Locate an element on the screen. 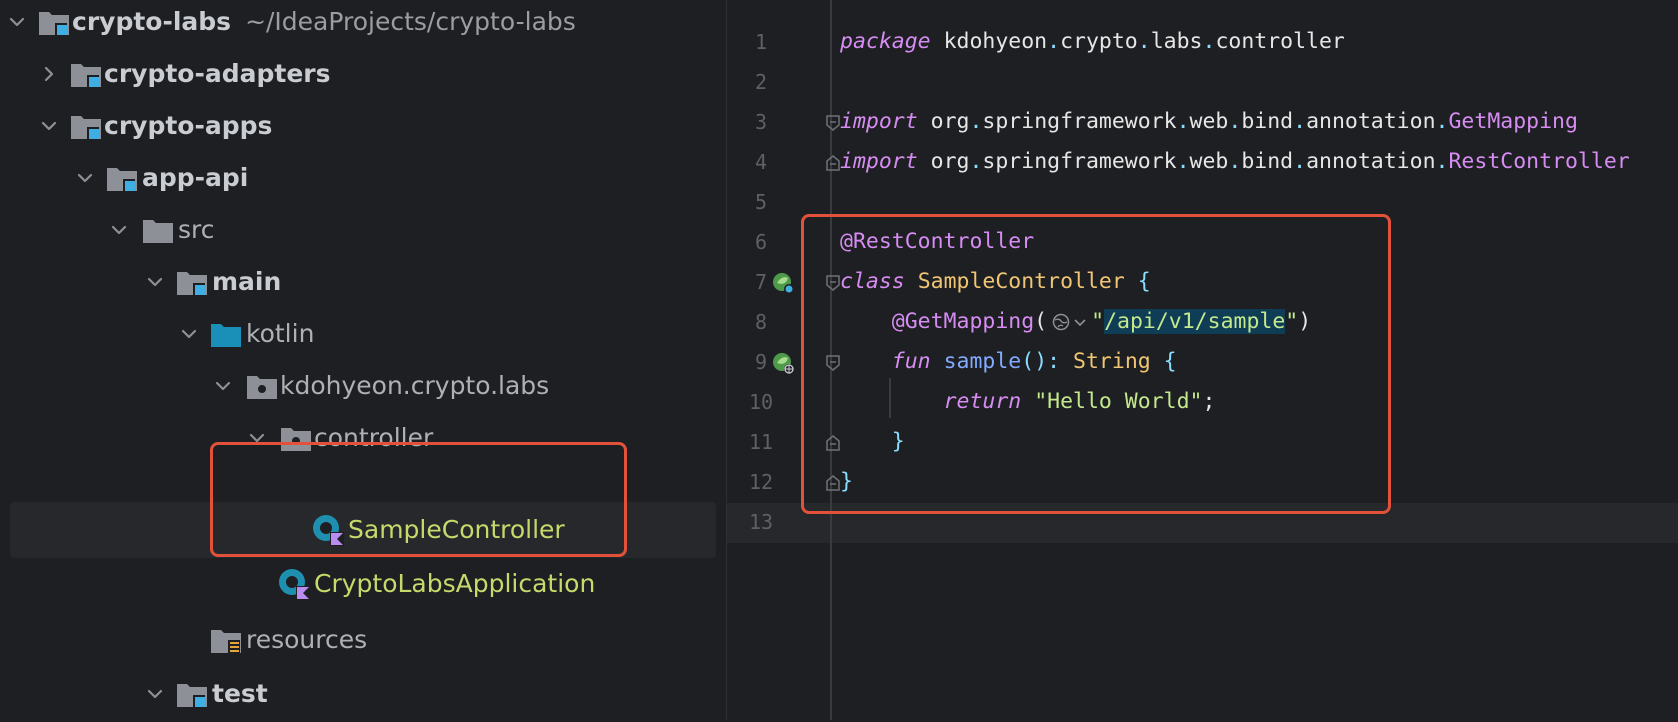 This screenshot has width=1678, height=722. tree-label: kotlin is located at coordinates (280, 333).